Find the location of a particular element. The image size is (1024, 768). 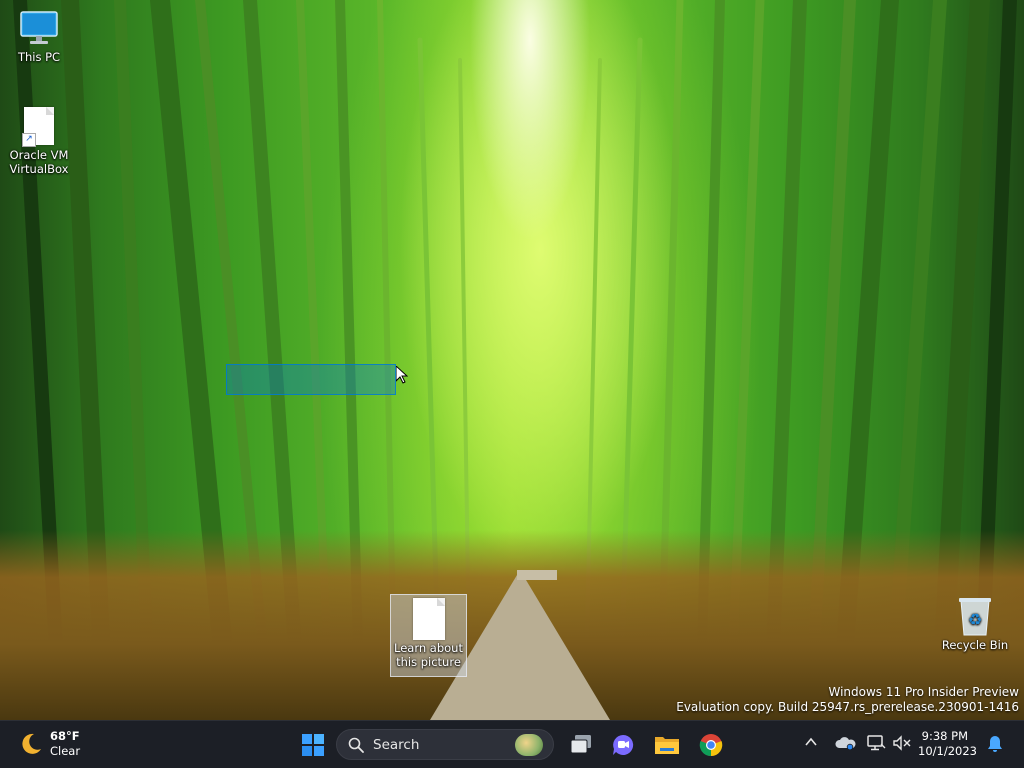

teams-chat-button is located at coordinates (623, 745).